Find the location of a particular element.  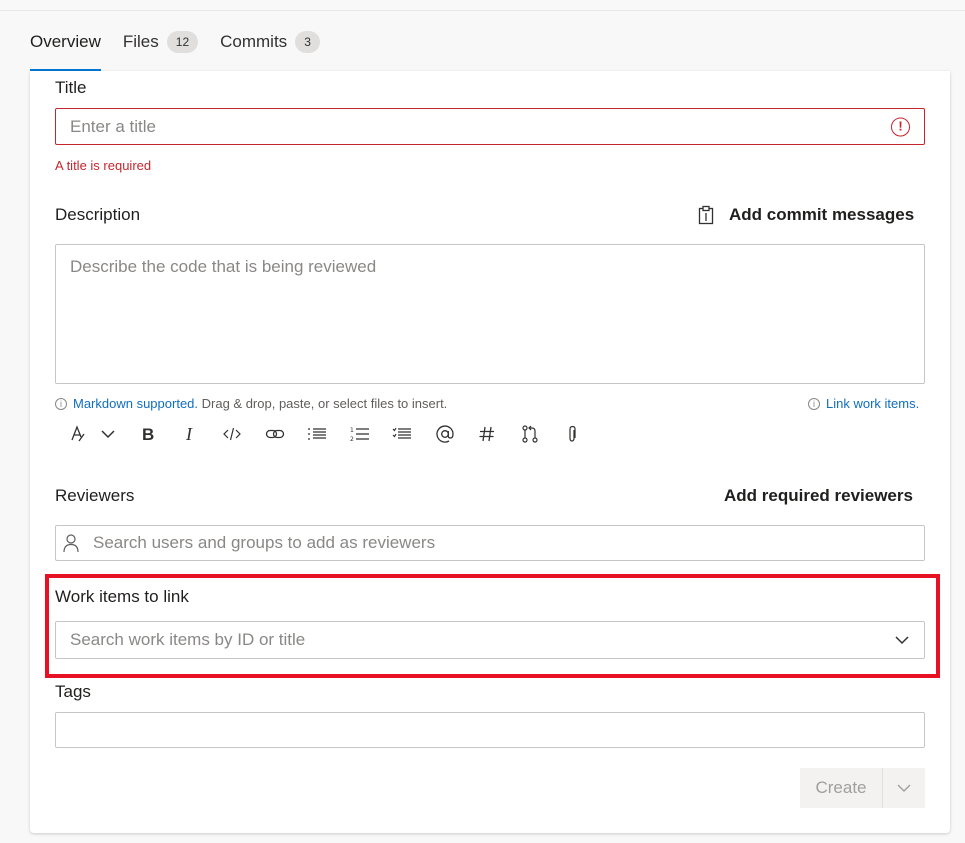

title-error-message: A title is required is located at coordinates (103, 165).